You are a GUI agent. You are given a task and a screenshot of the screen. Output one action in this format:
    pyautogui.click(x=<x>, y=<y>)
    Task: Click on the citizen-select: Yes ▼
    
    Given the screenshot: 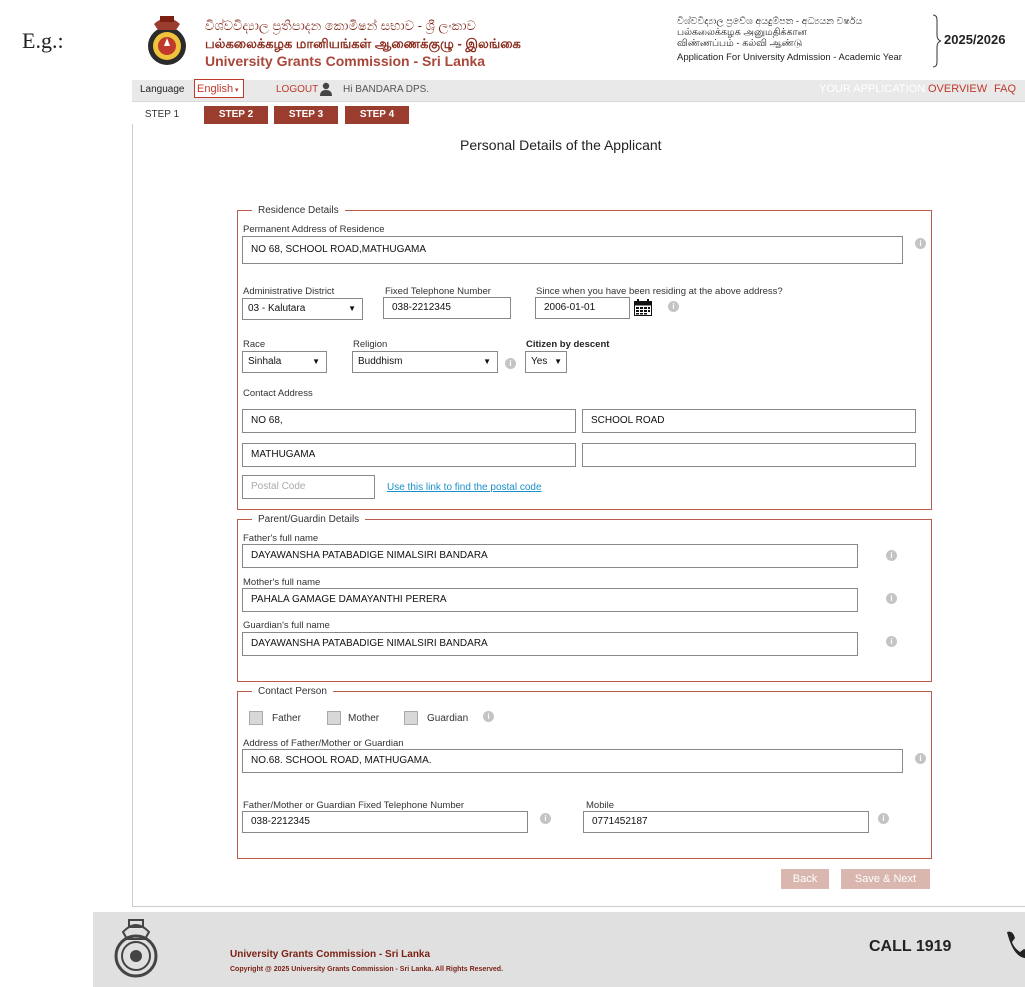 What is the action you would take?
    pyautogui.click(x=546, y=362)
    